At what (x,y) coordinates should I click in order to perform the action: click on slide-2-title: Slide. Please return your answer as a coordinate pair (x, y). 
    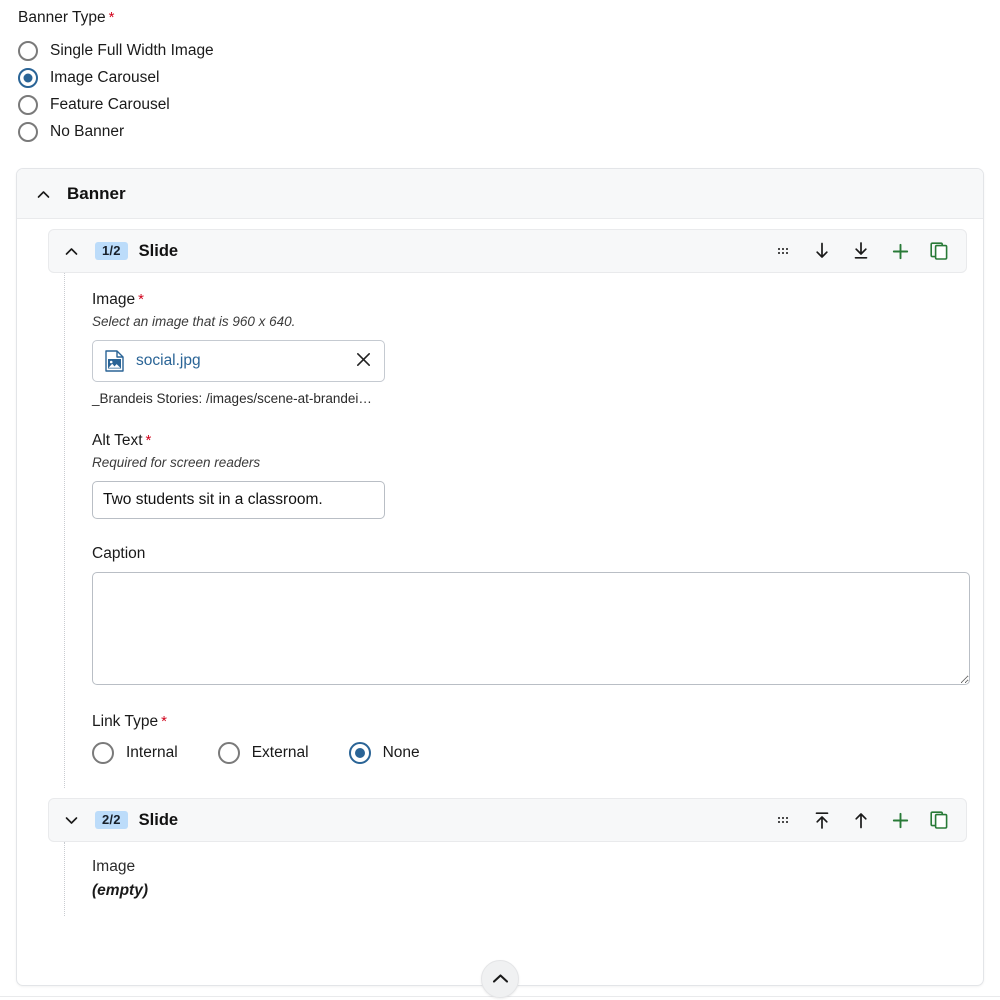
    Looking at the image, I should click on (158, 819).